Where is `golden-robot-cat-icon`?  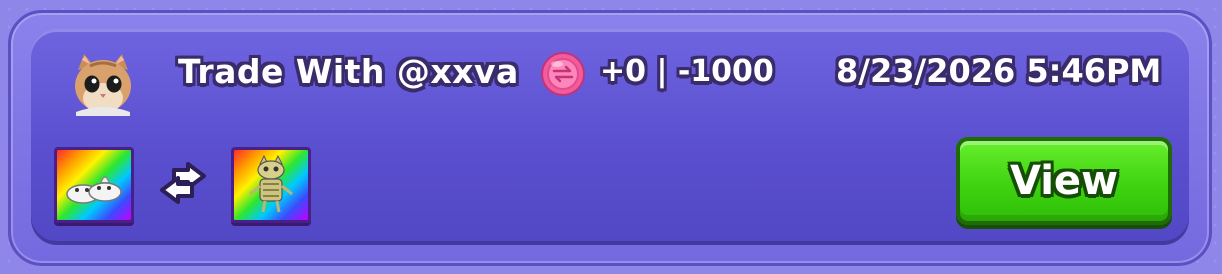
golden-robot-cat-icon is located at coordinates (271, 183).